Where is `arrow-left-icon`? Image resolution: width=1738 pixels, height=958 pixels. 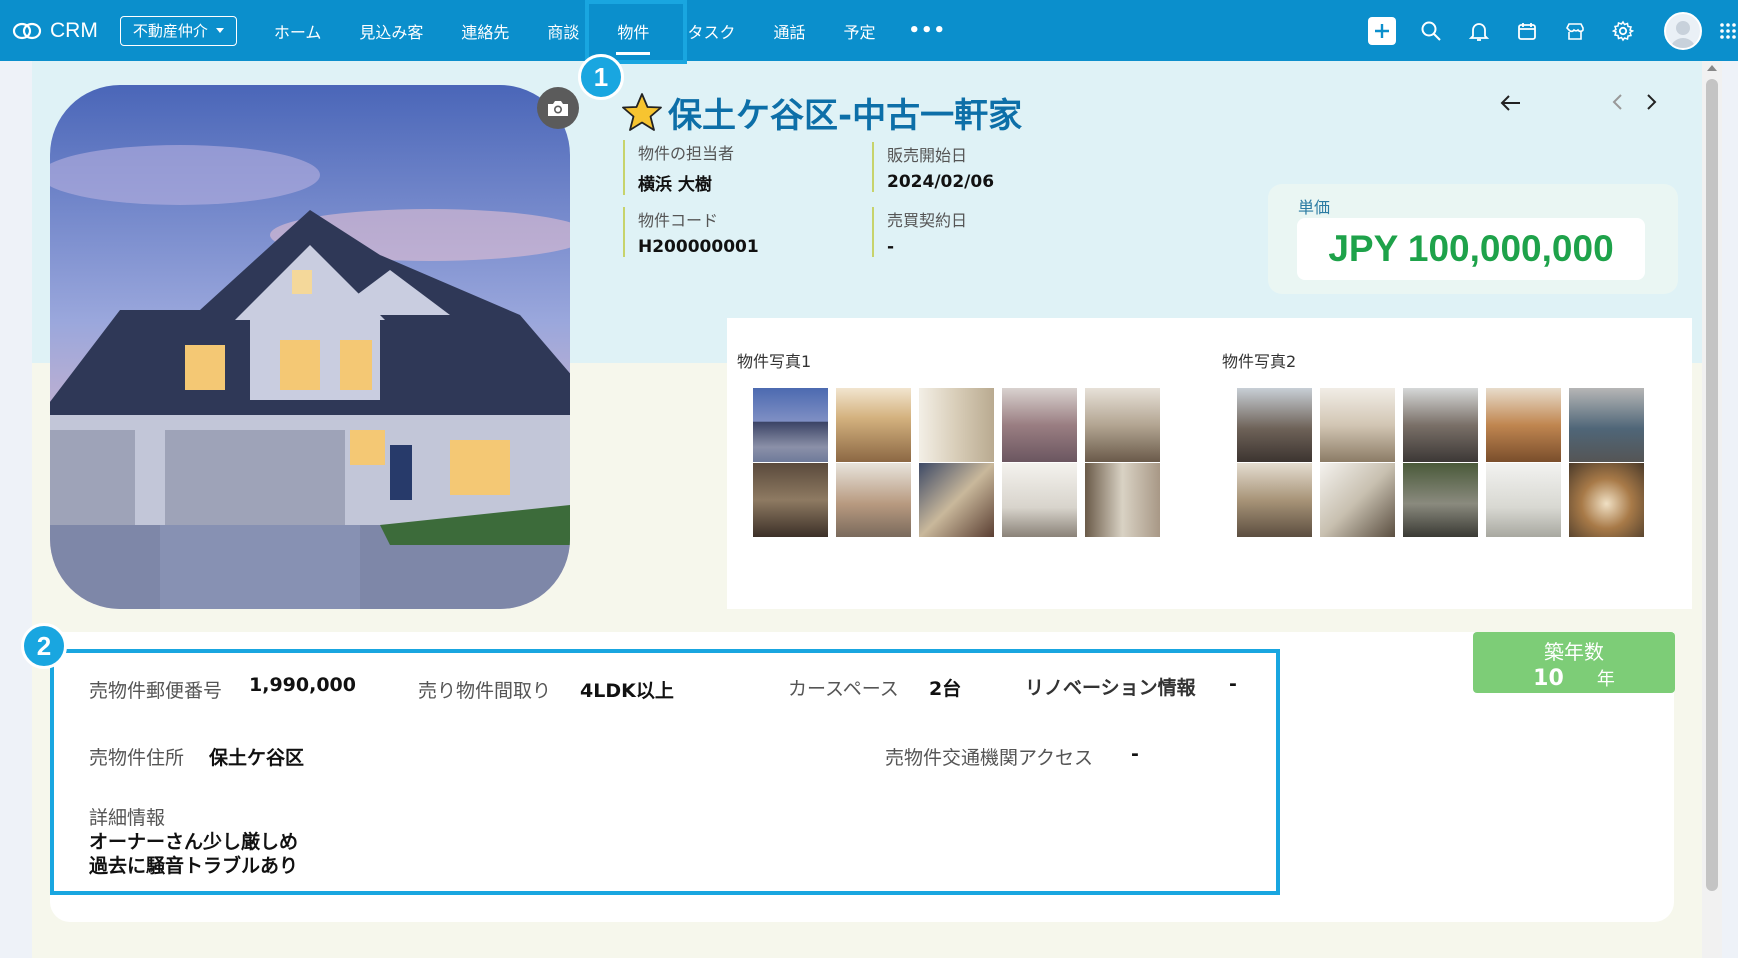 arrow-left-icon is located at coordinates (1510, 103).